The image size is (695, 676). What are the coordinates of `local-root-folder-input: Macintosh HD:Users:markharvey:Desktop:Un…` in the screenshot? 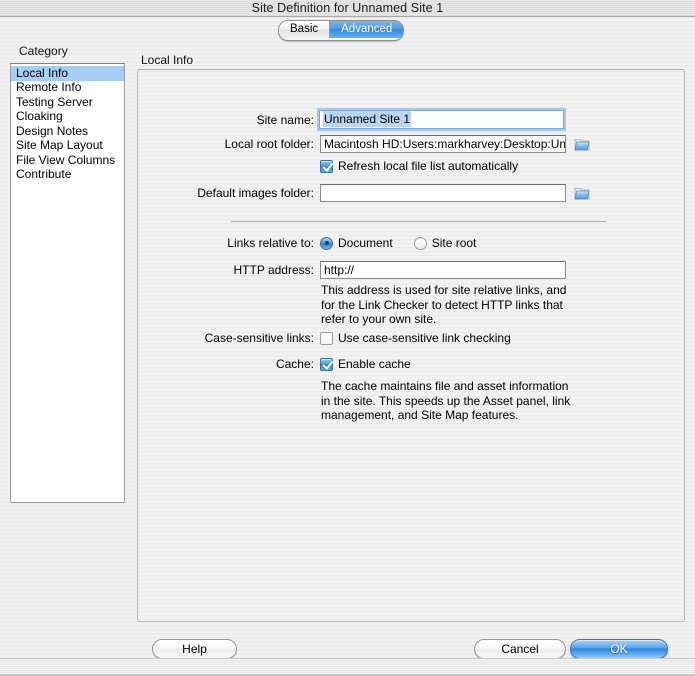 It's located at (443, 144).